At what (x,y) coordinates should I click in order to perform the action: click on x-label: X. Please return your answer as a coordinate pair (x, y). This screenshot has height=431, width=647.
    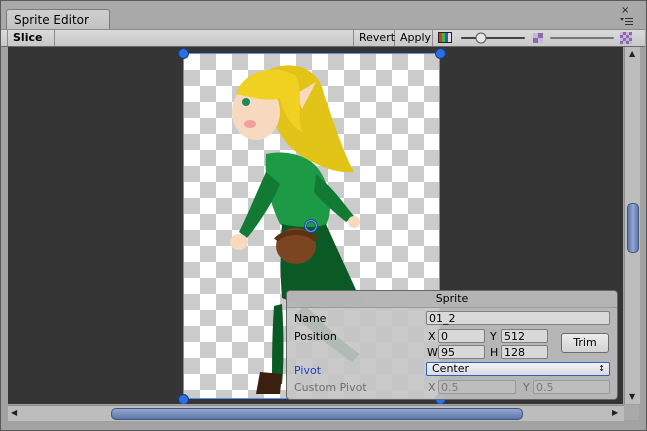
    Looking at the image, I should click on (432, 336).